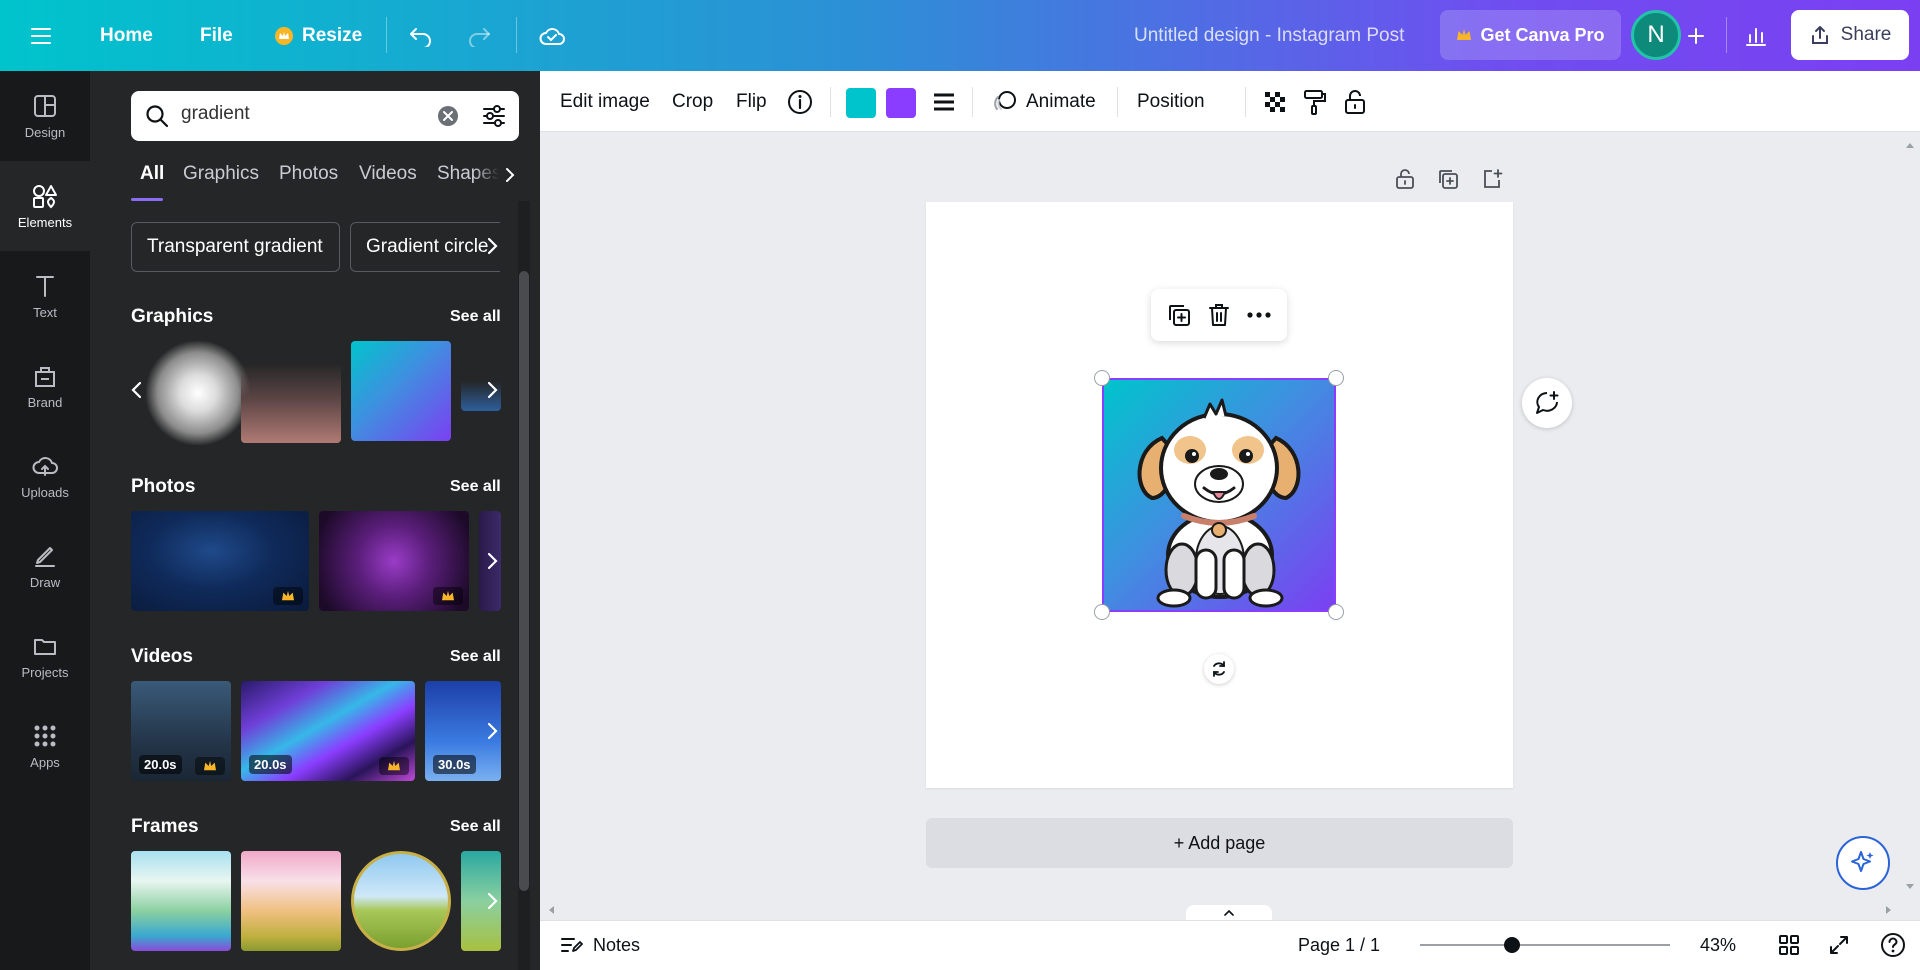  I want to click on document-title: Untitled design - Instagram Post, so click(1269, 35).